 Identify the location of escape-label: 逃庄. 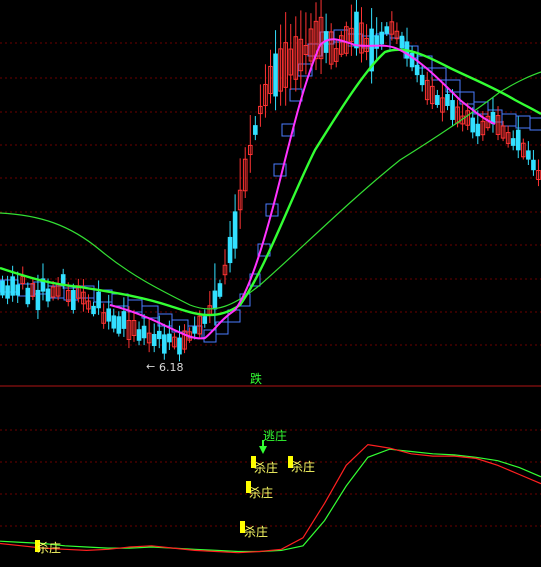
(275, 435).